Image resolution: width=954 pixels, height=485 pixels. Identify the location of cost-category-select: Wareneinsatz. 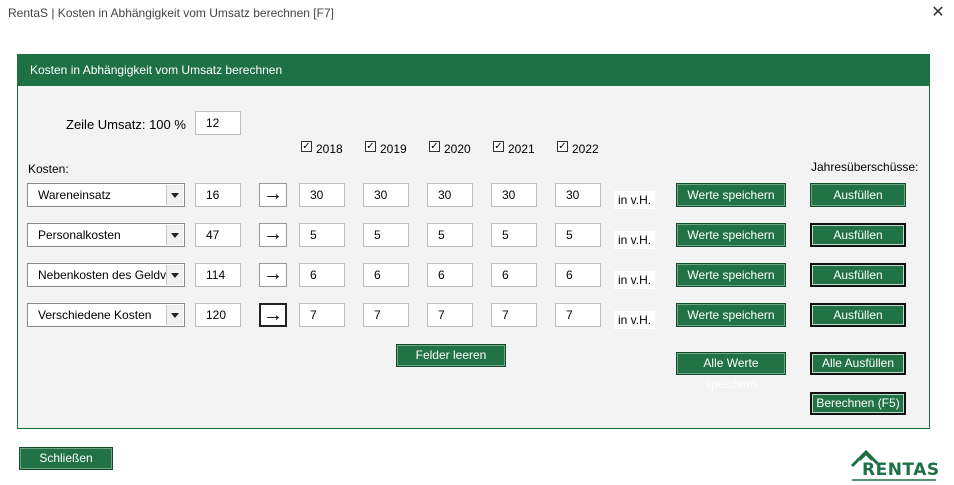
(106, 195).